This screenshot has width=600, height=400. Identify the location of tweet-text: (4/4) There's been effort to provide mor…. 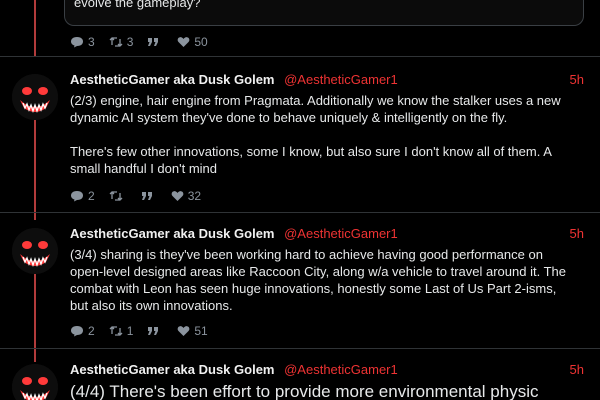
(320, 390).